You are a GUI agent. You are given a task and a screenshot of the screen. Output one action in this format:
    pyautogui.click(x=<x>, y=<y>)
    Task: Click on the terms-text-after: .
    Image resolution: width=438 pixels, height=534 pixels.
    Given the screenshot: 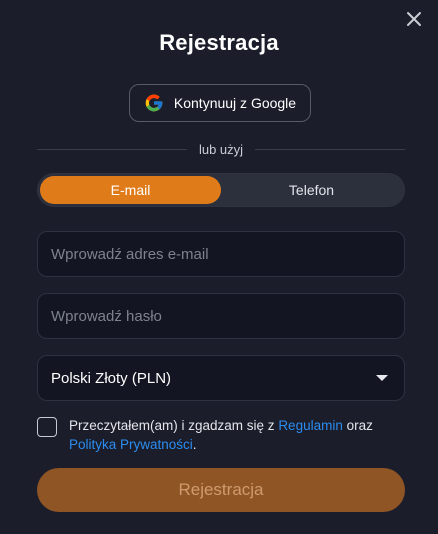 What is the action you would take?
    pyautogui.click(x=194, y=444)
    